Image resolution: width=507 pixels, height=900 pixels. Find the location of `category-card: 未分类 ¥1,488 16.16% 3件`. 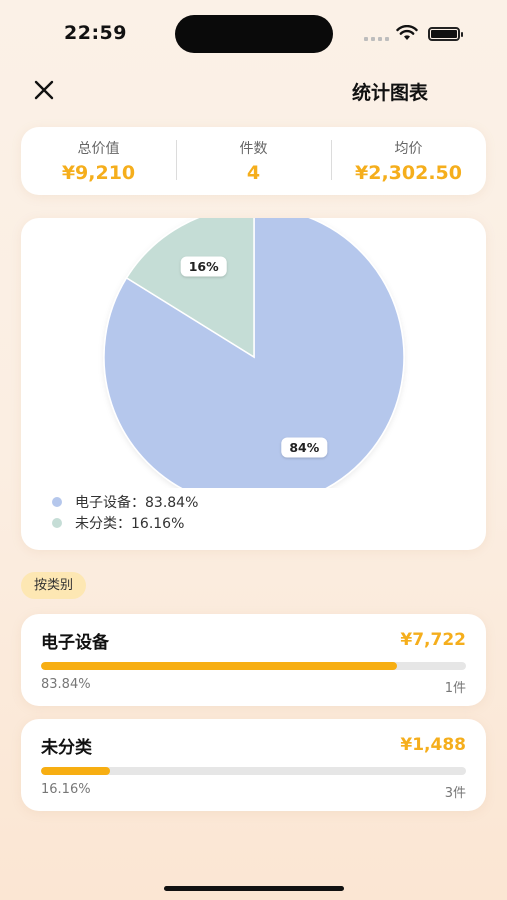

category-card: 未分类 ¥1,488 16.16% 3件 is located at coordinates (253, 765).